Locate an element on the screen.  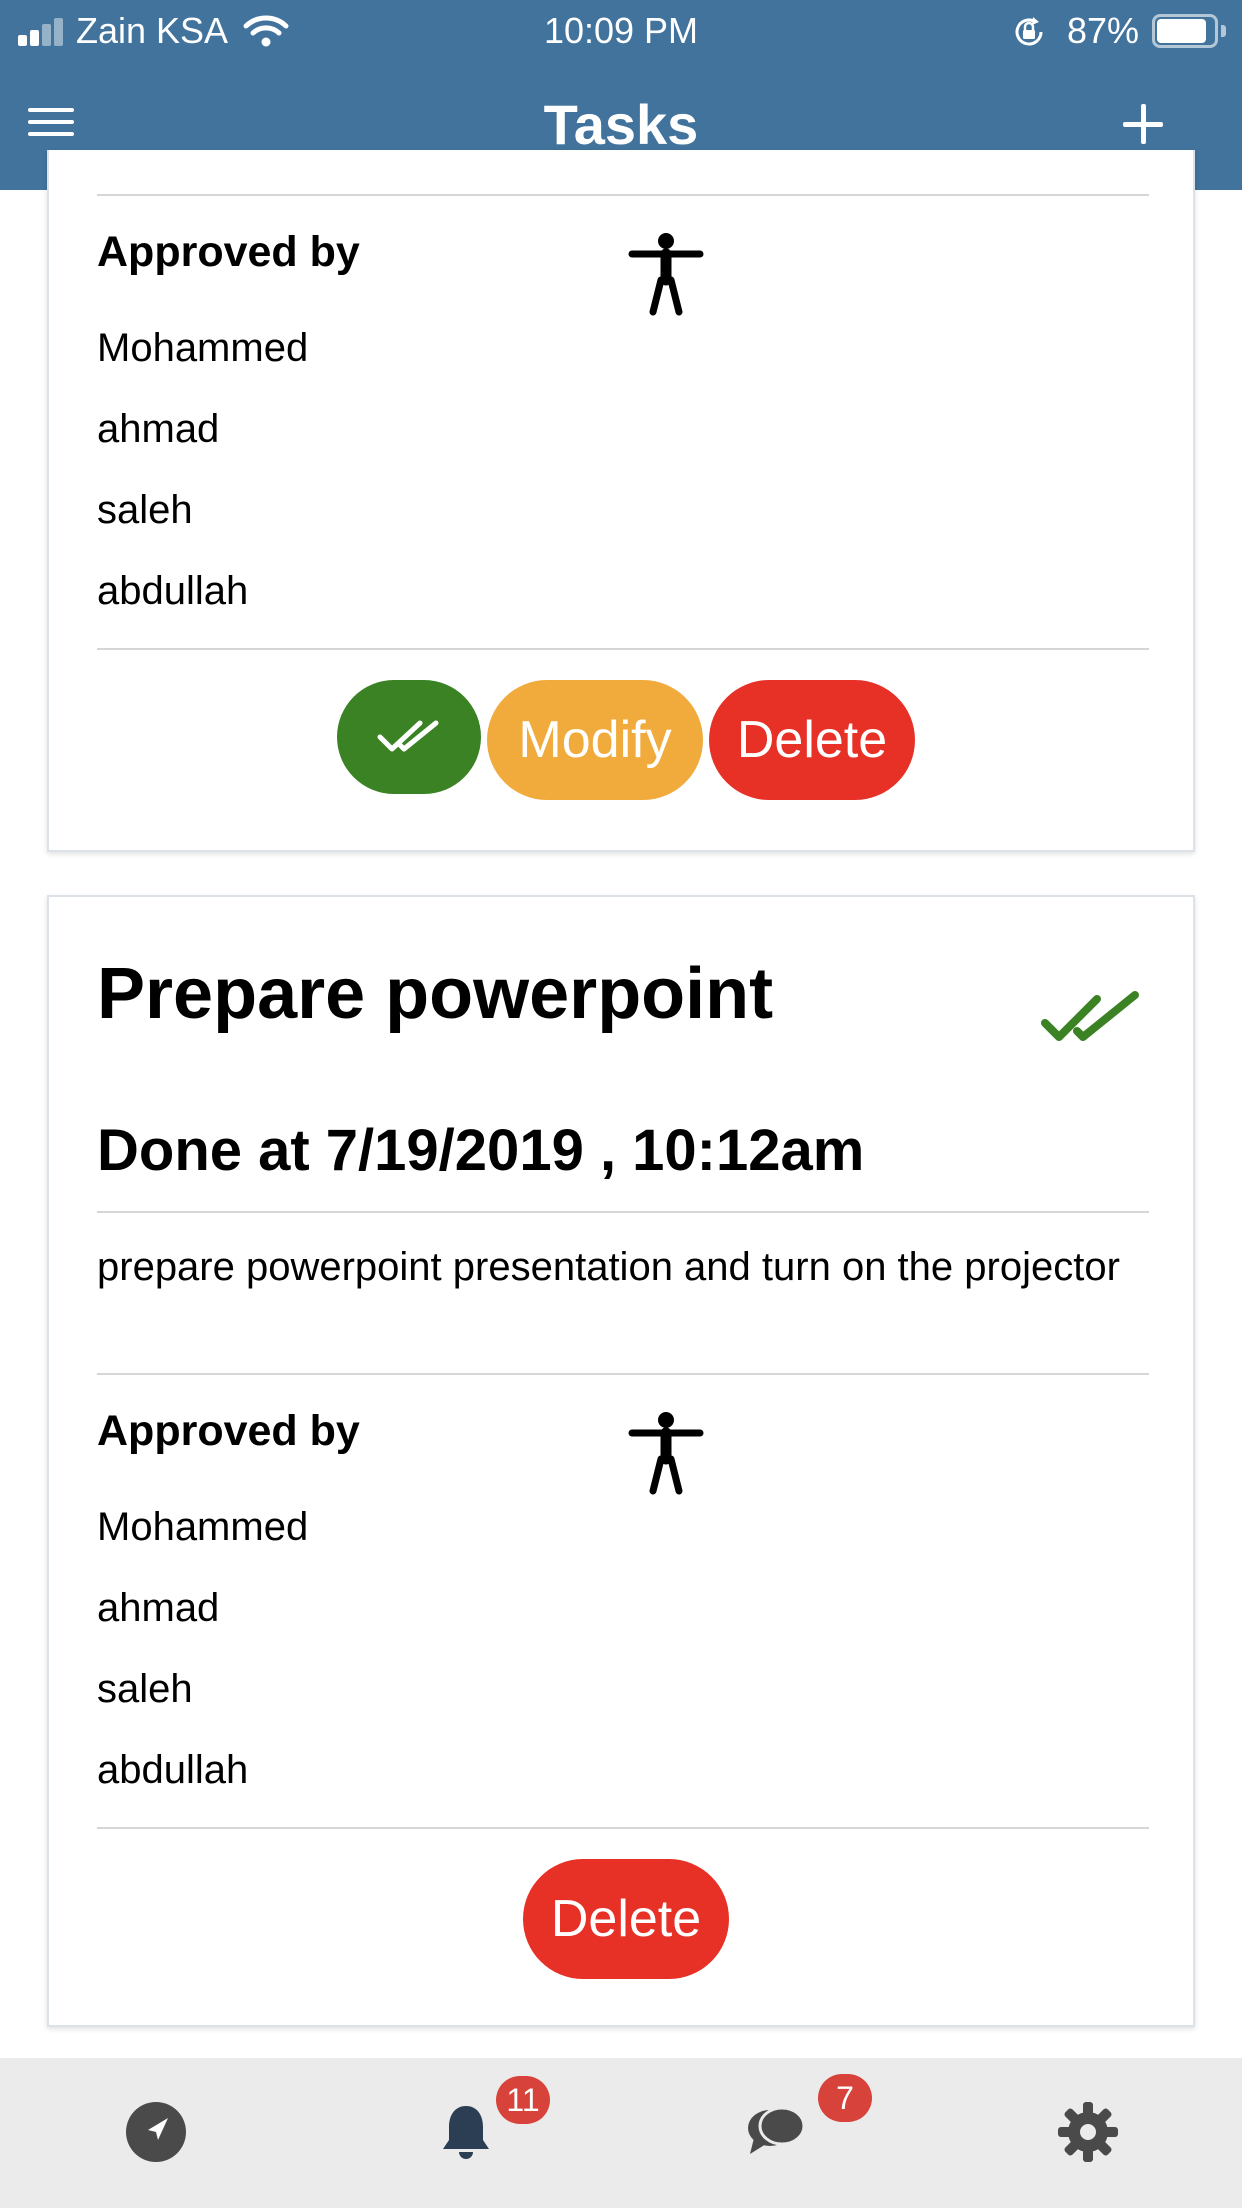
approve-button is located at coordinates (409, 737).